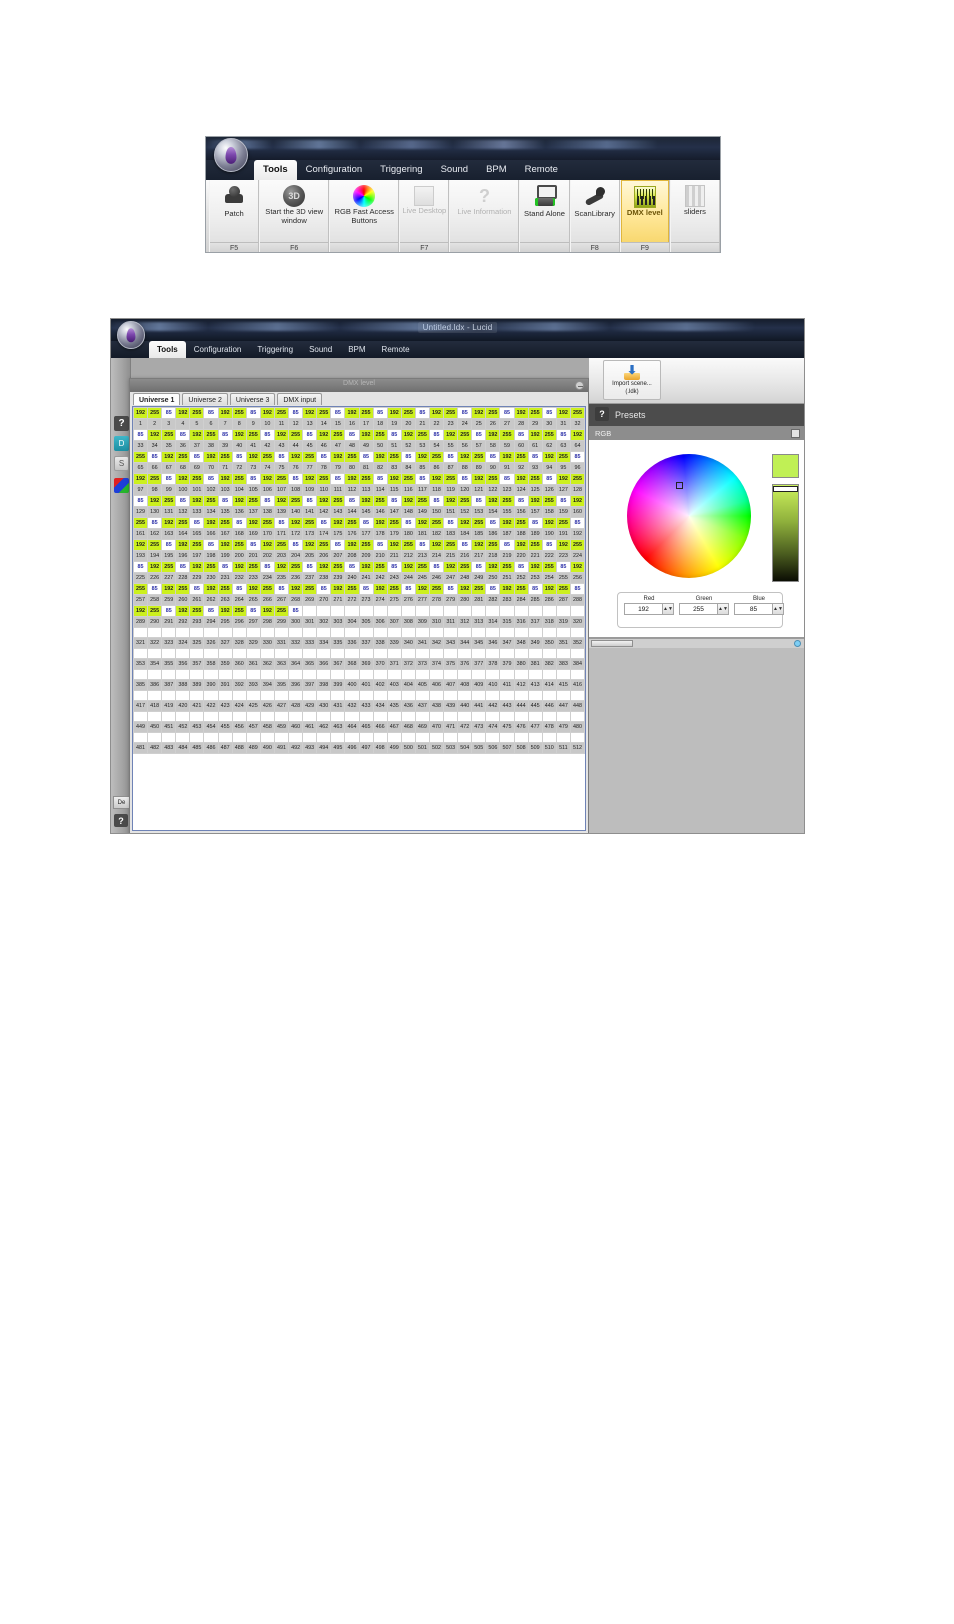  What do you see at coordinates (401, 170) in the screenshot?
I see `ribbon-menu-item-triggering: Triggering` at bounding box center [401, 170].